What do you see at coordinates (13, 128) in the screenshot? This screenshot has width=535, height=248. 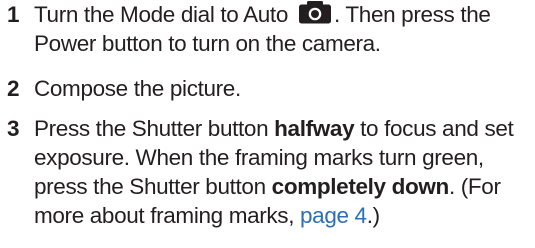 I see `step-number: 3` at bounding box center [13, 128].